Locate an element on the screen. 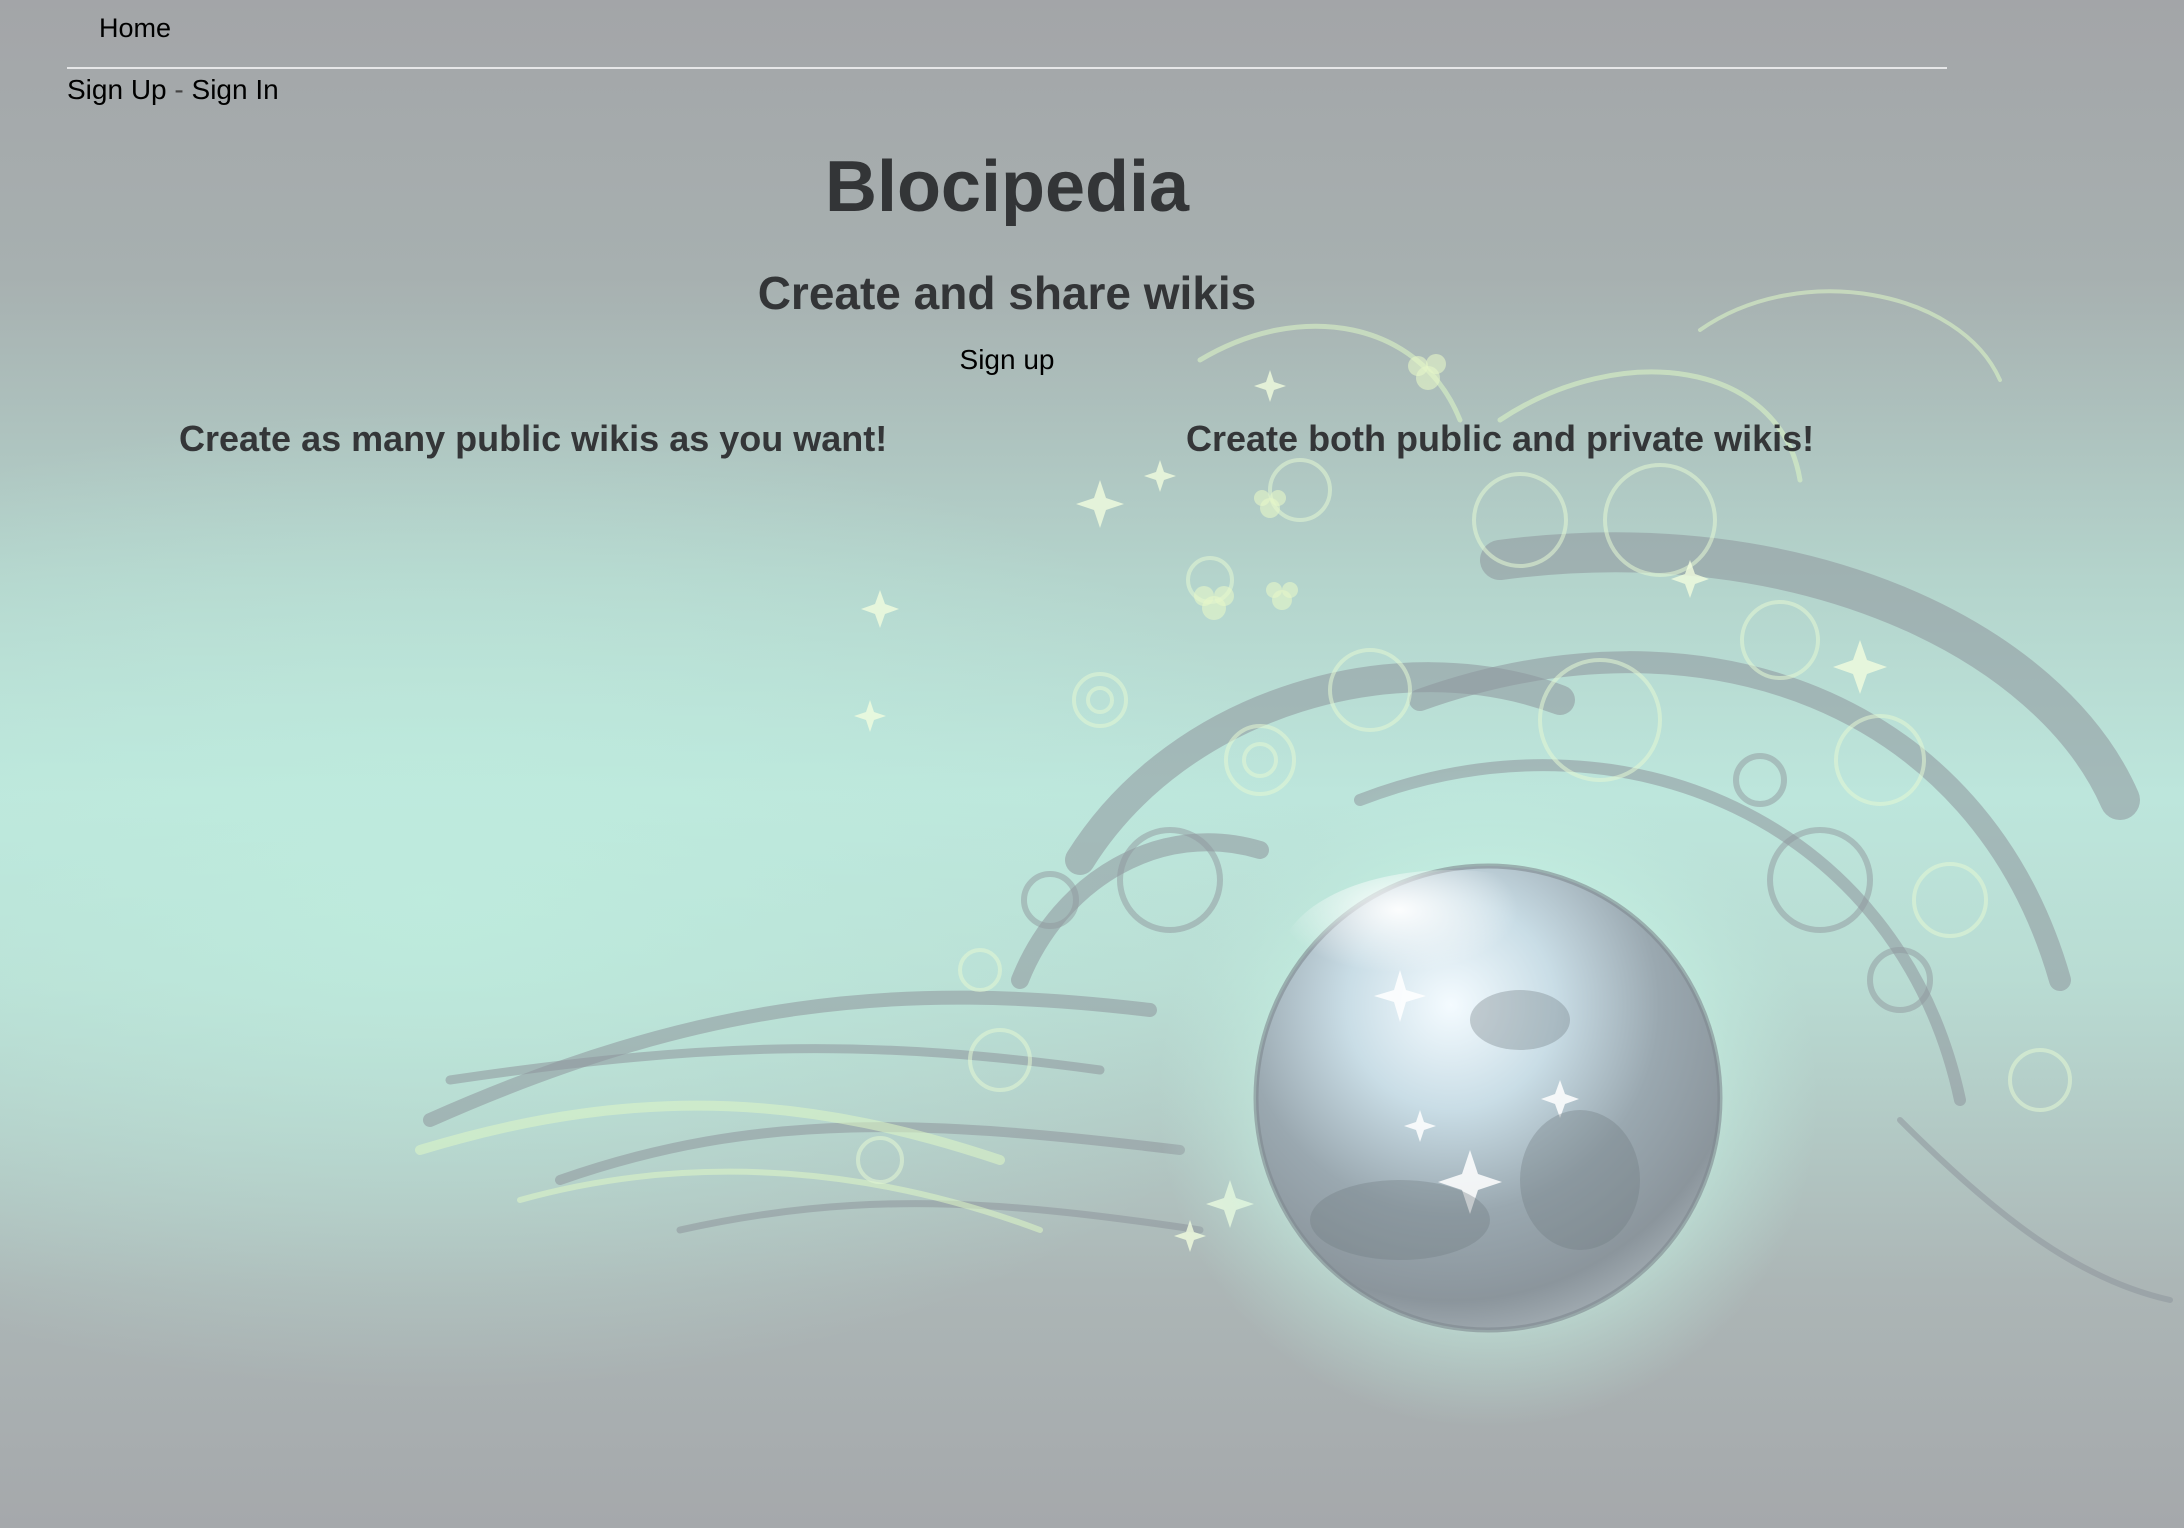 This screenshot has height=1528, width=2184. tagline: Create and share wikis is located at coordinates (1007, 293).